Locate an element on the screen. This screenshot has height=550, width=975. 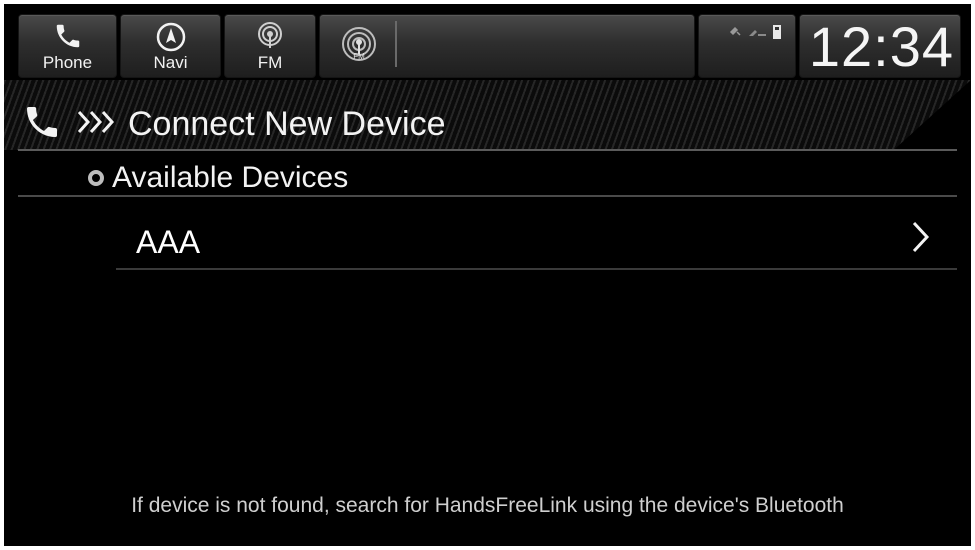
fm-button: FM is located at coordinates (270, 46).